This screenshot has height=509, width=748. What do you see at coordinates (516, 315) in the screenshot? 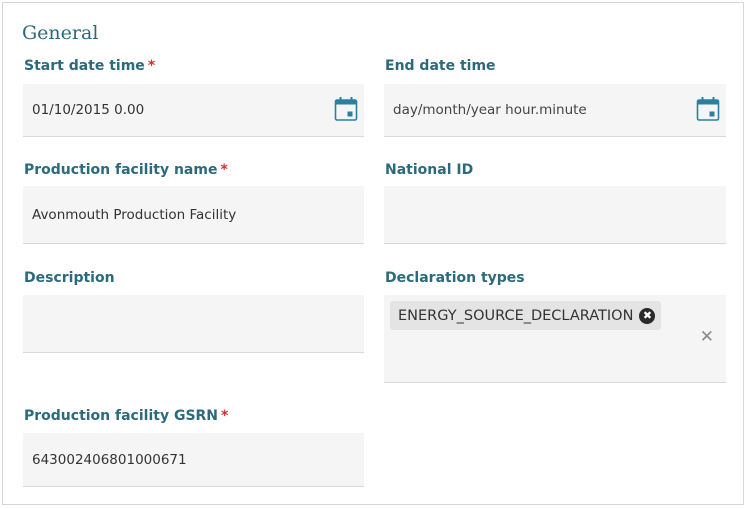
I see `chip-label: ENERGY_SOURCE_DECLARATION` at bounding box center [516, 315].